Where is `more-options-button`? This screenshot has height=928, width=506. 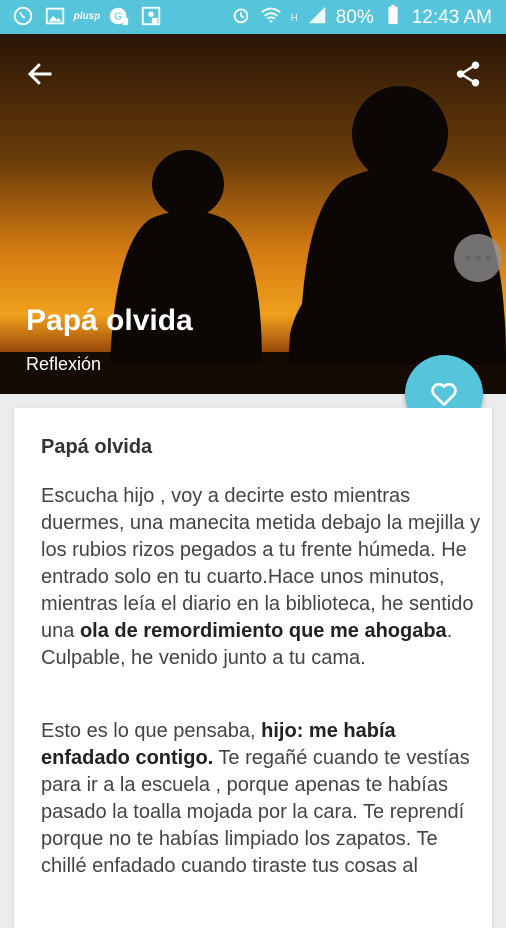
more-options-button is located at coordinates (478, 258).